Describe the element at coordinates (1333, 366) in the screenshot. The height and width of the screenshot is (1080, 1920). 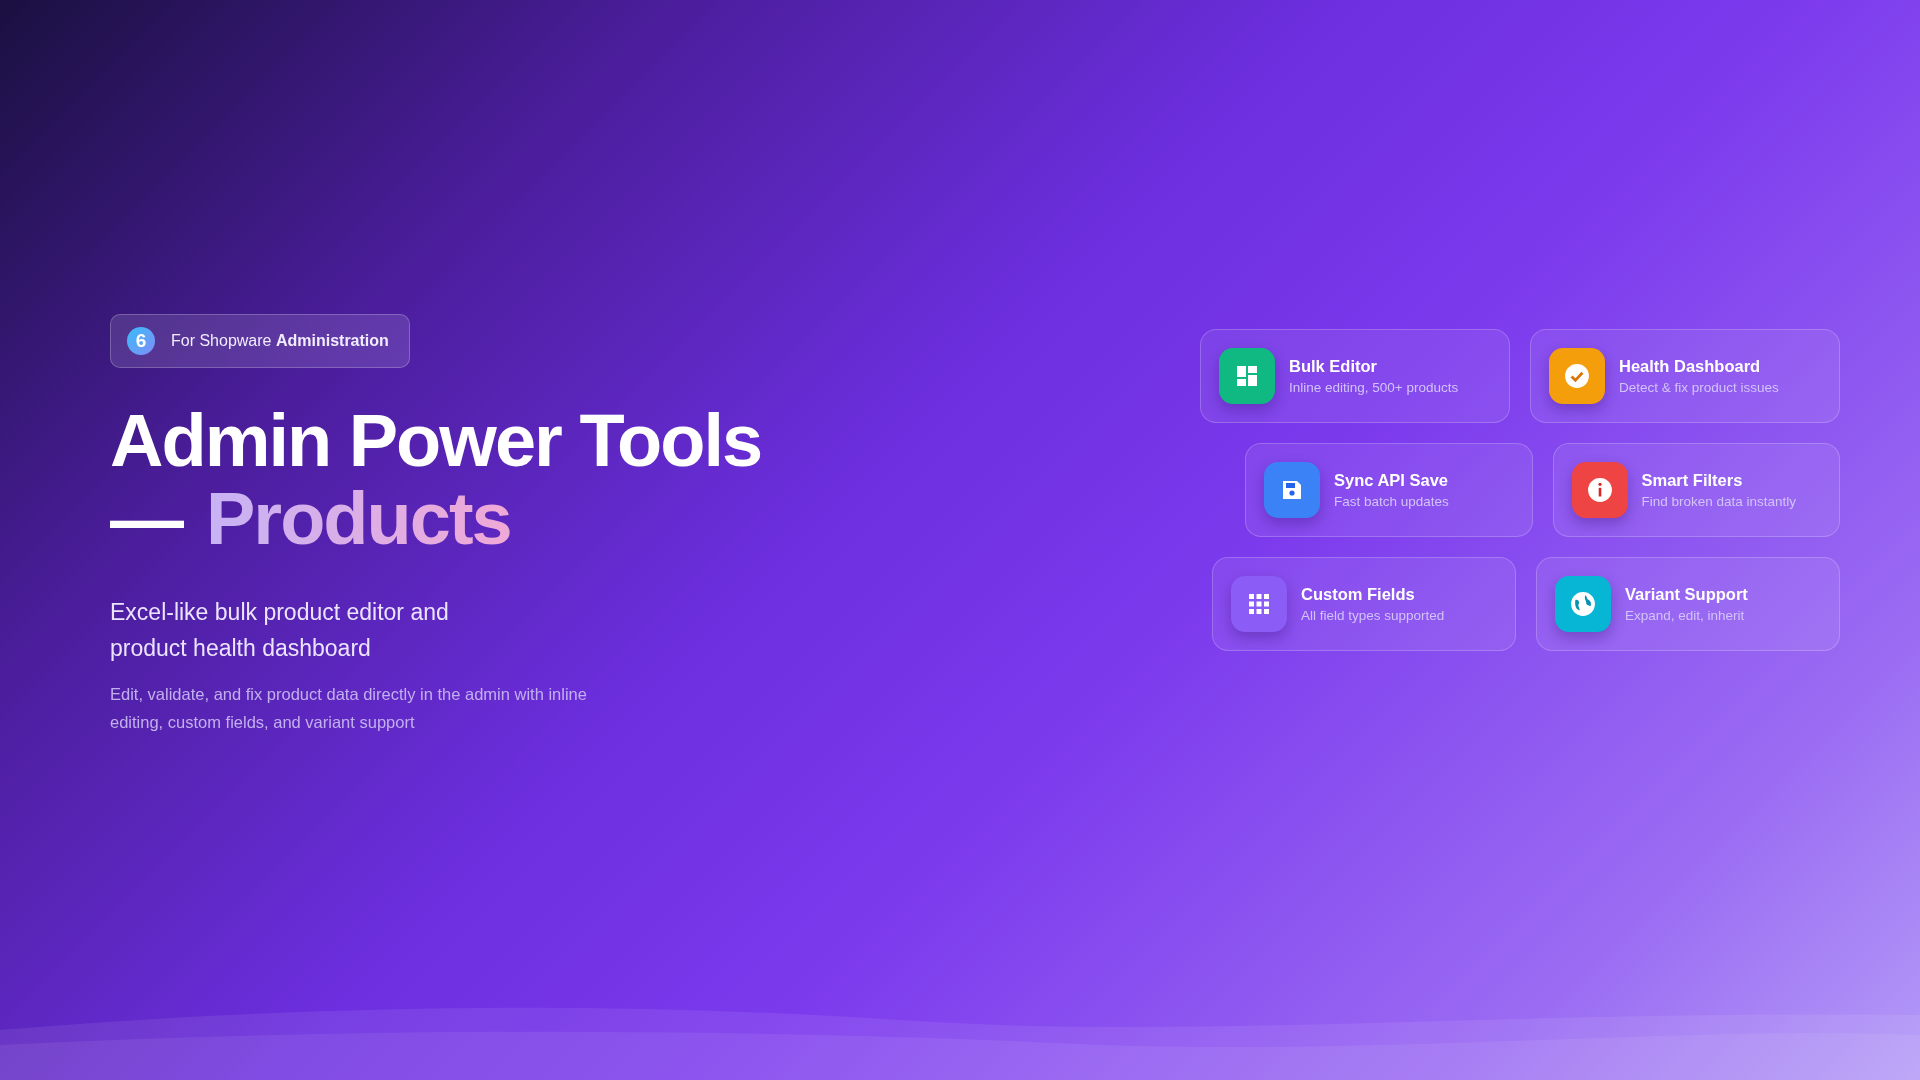
I see `feature-title: Bulk Editor` at that location.